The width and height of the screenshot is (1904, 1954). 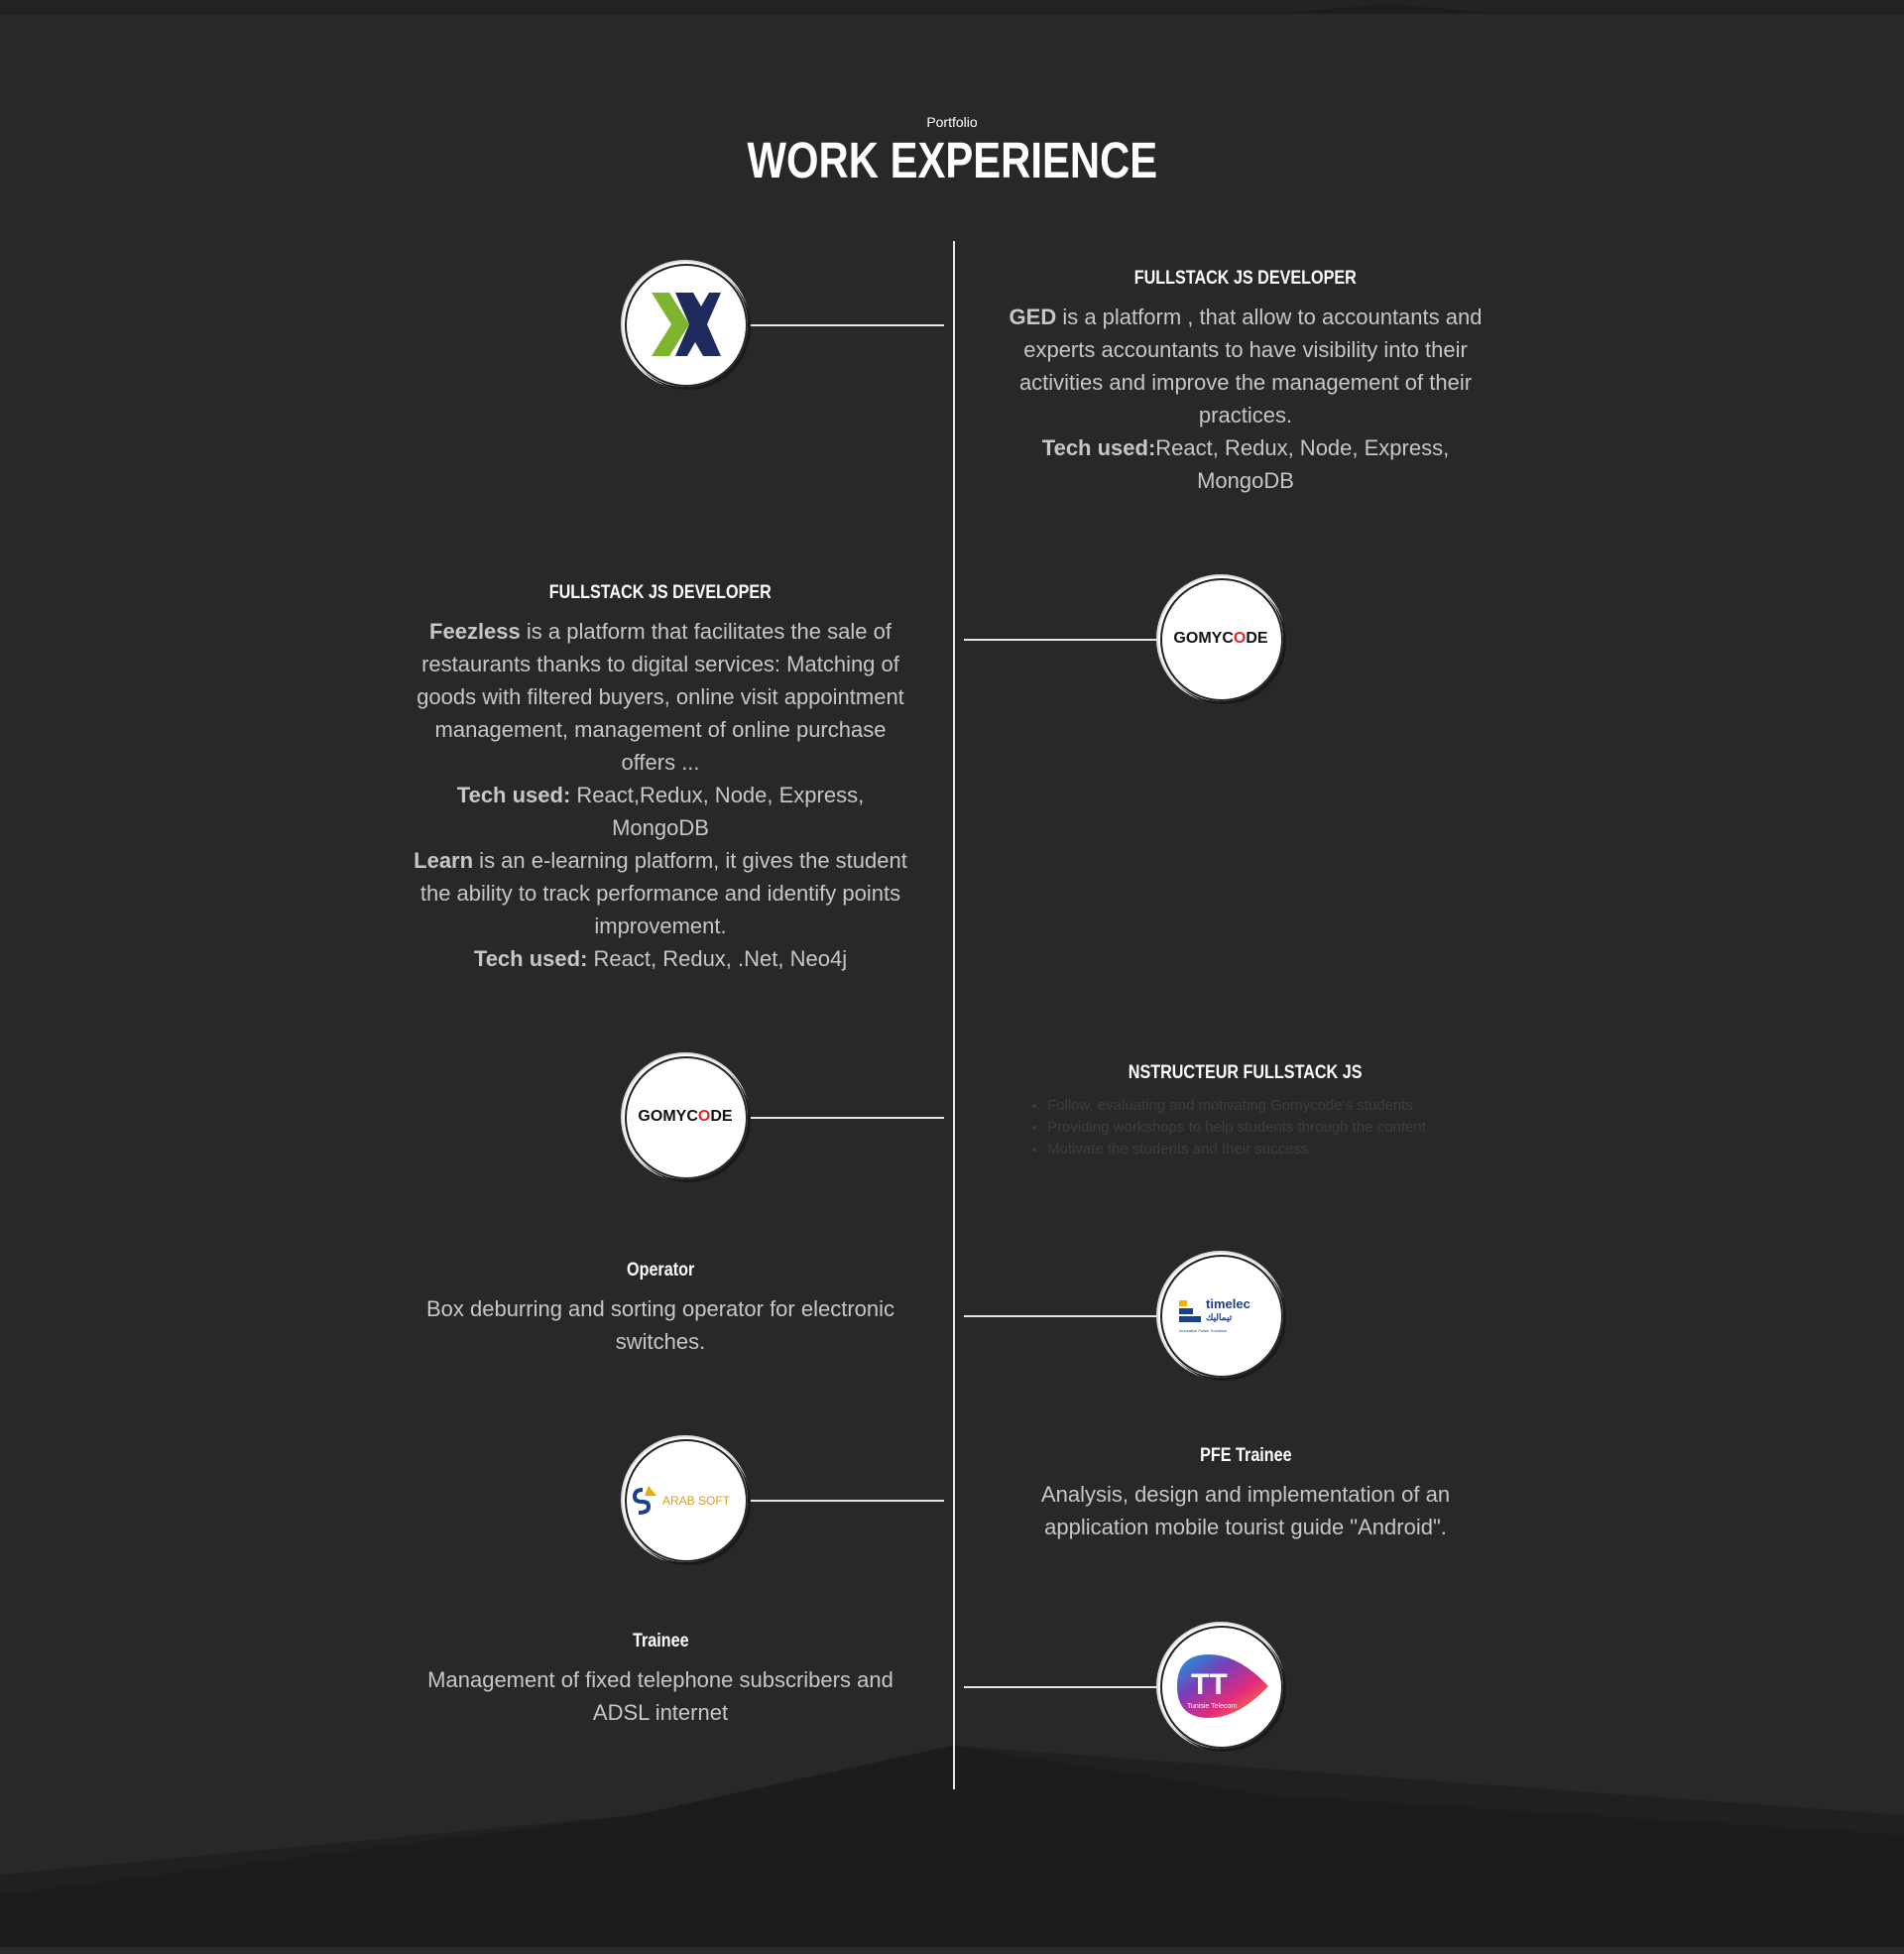 I want to click on bottom-decoration, so click(x=952, y=1850).